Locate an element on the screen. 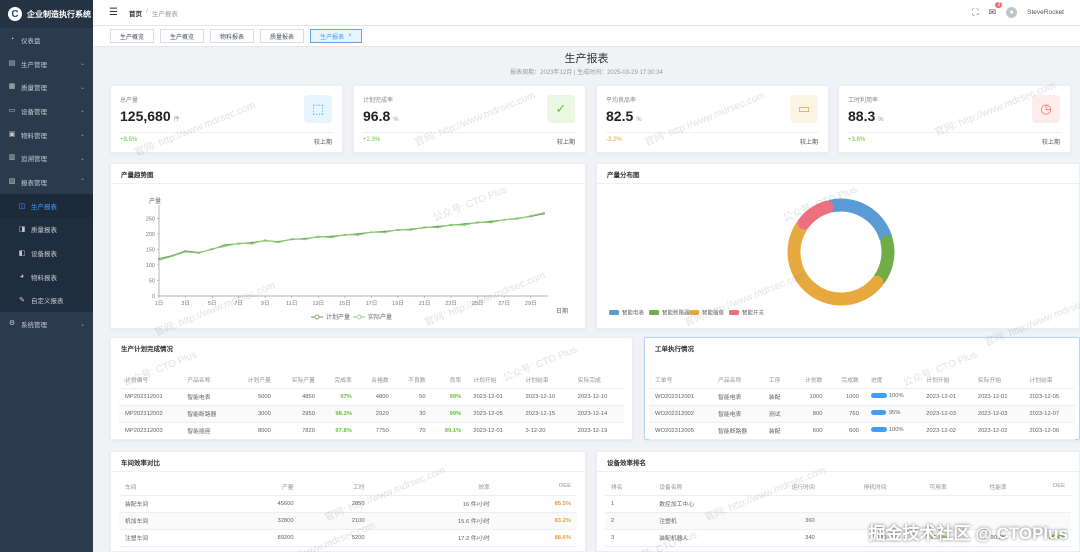 The width and height of the screenshot is (1080, 552). chevron-down-icon: ⌄ is located at coordinates (82, 135).